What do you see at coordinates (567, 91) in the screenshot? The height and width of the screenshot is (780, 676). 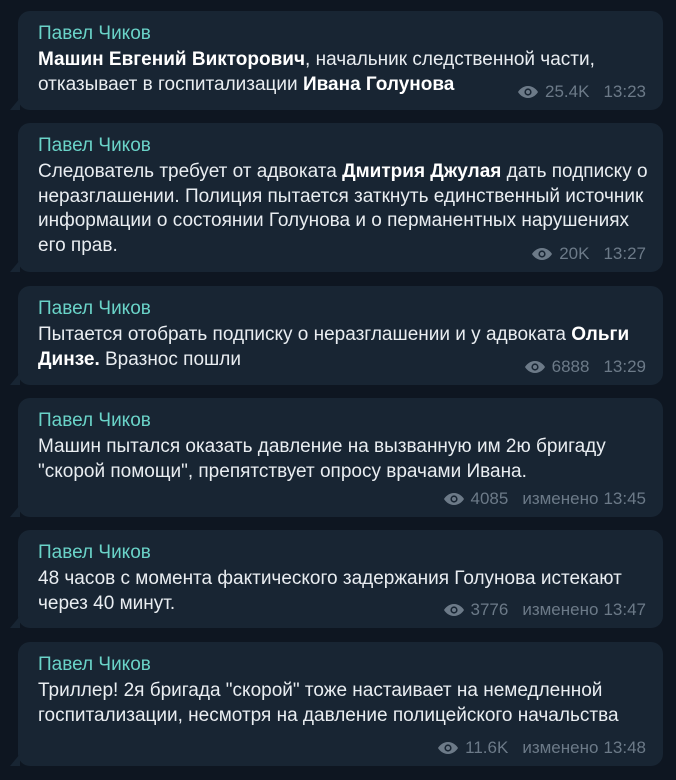 I see `view-count: 25.4K` at bounding box center [567, 91].